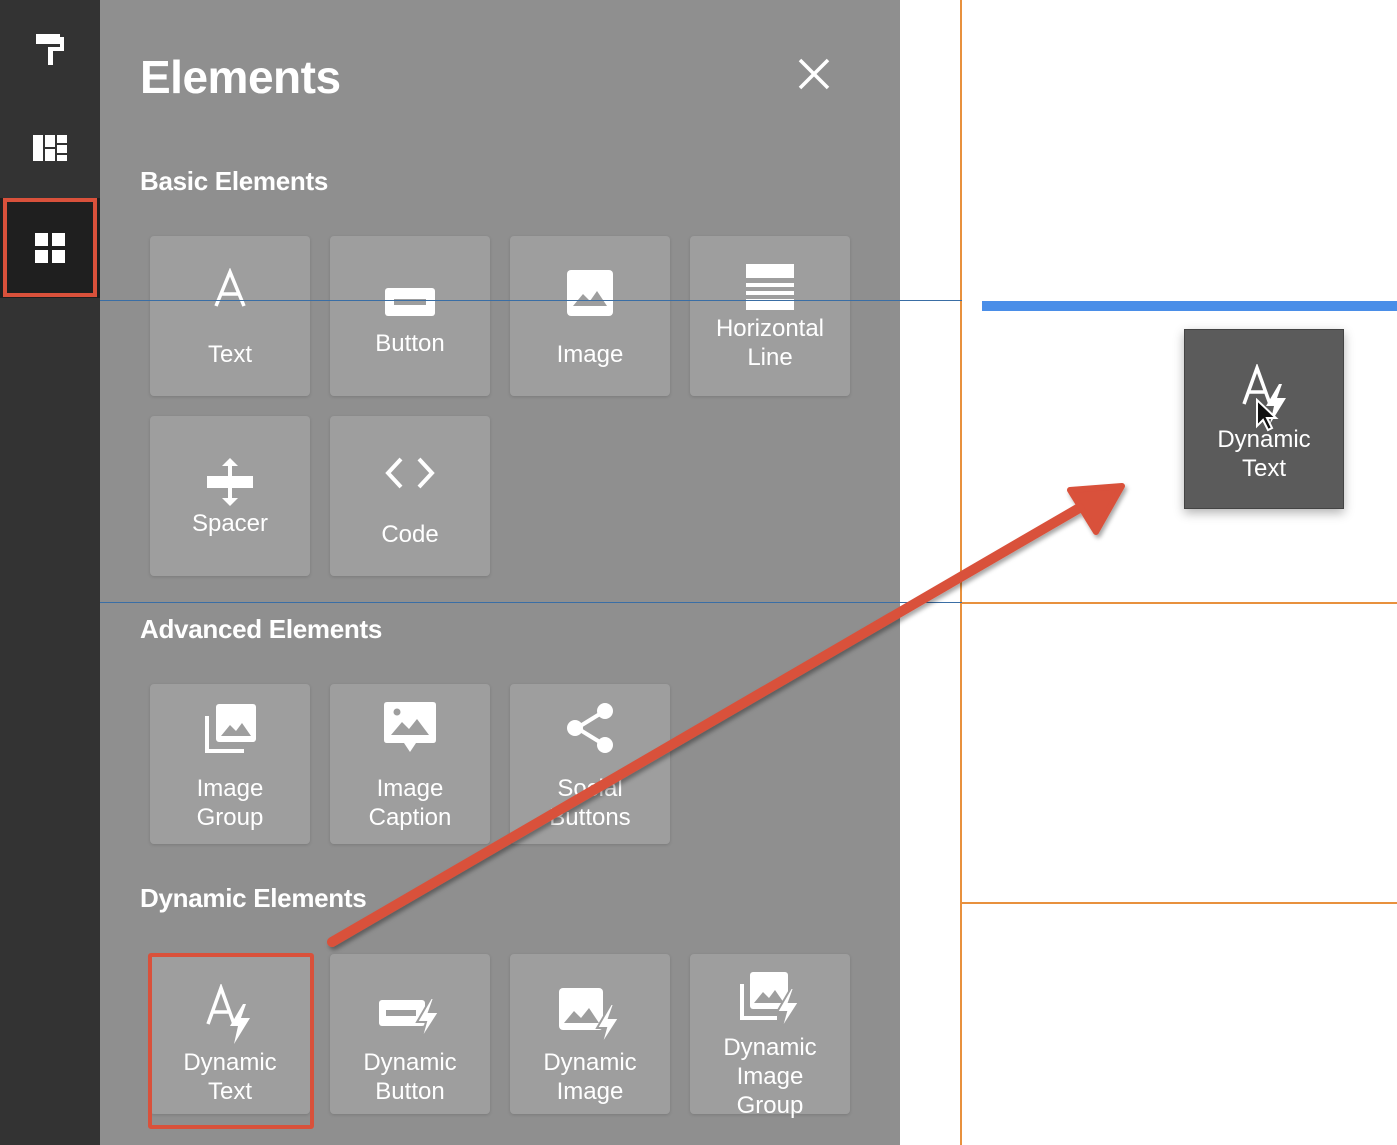 This screenshot has height=1145, width=1397. I want to click on elements-tab-highlight, so click(50, 247).